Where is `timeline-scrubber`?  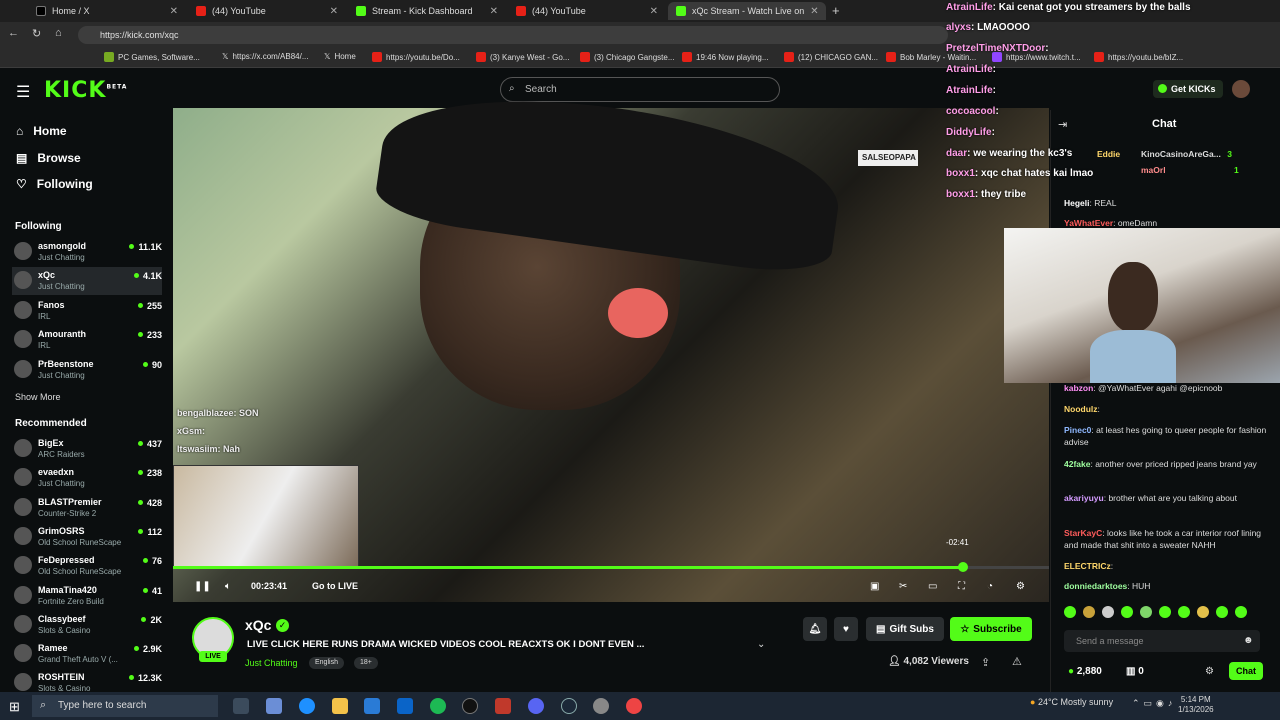
timeline-scrubber is located at coordinates (963, 567).